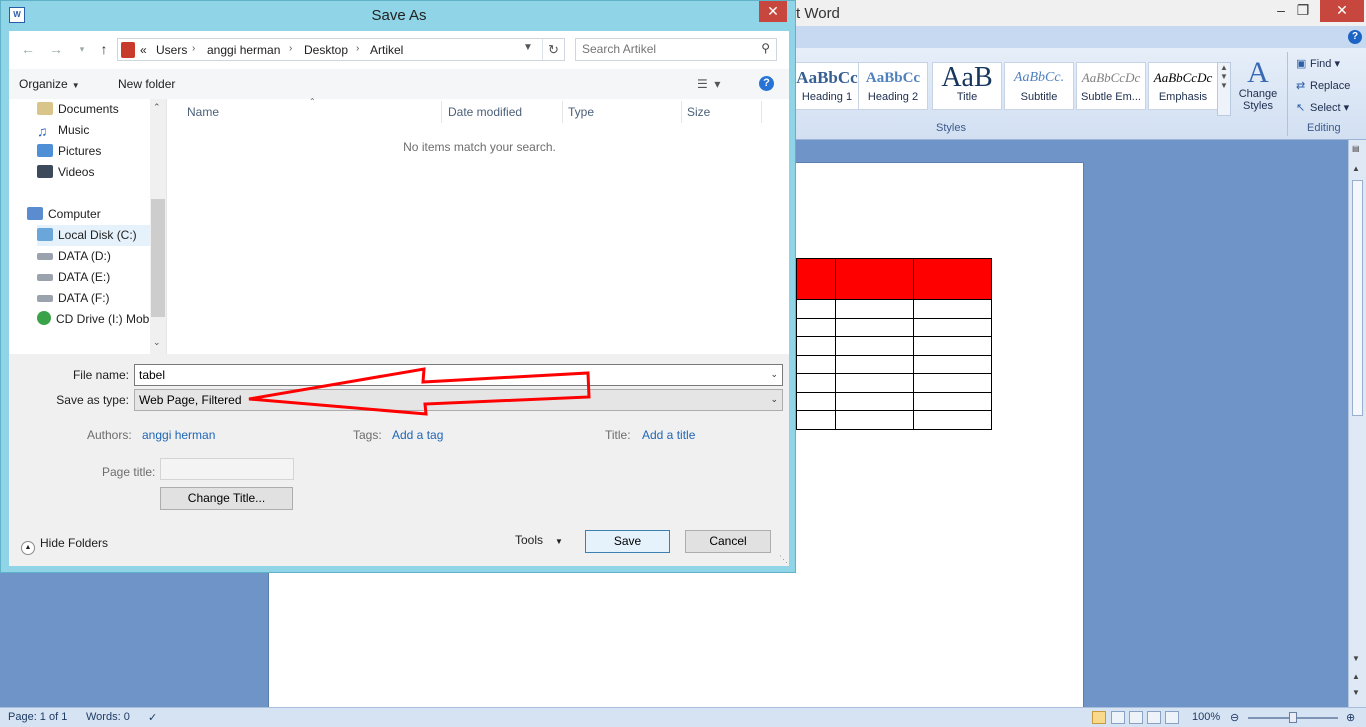 This screenshot has height=727, width=1366. I want to click on back-arrow-icon: ←, so click(28, 50).